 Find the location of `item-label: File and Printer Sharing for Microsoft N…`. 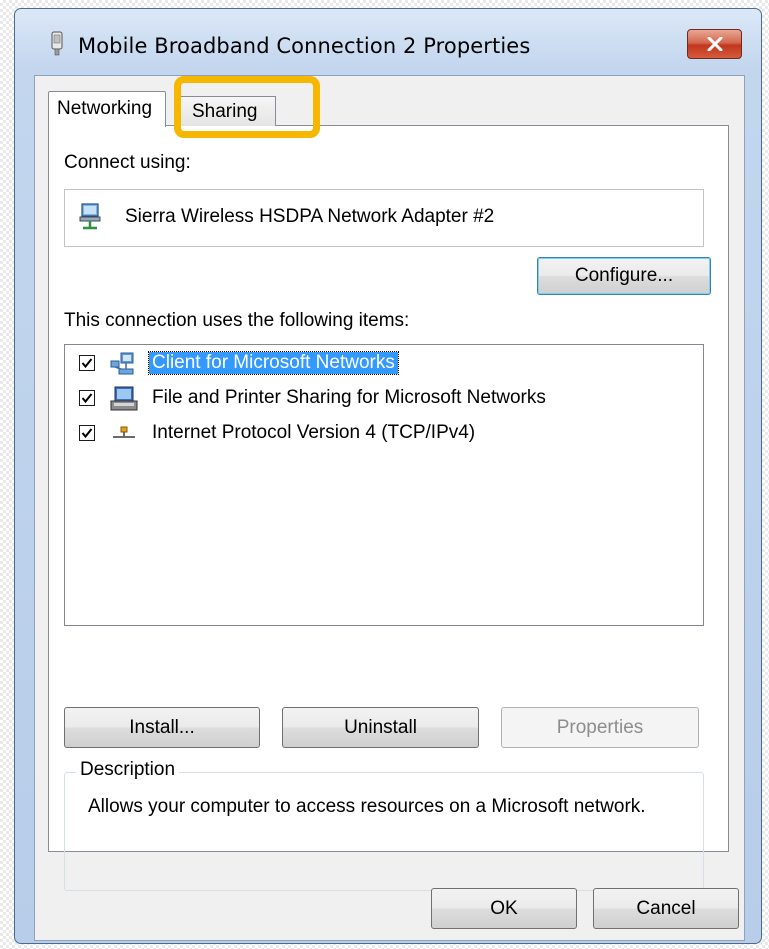

item-label: File and Printer Sharing for Microsoft N… is located at coordinates (349, 397).